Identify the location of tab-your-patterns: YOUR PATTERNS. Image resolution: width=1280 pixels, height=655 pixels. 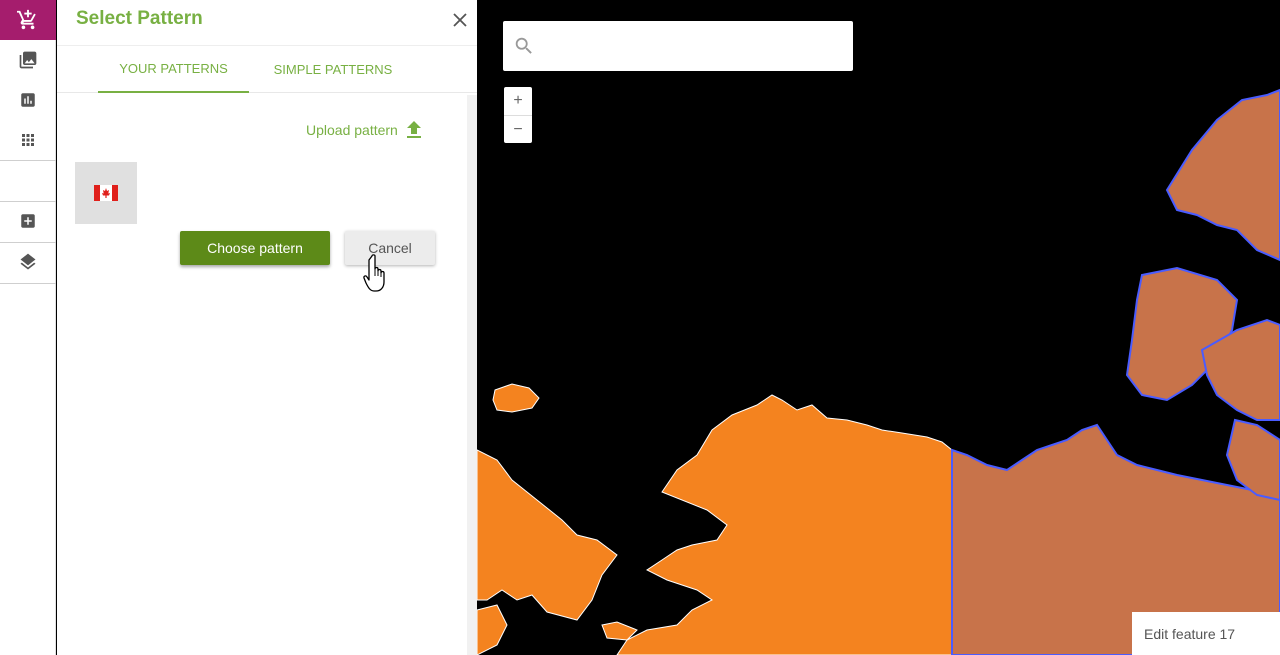
(173, 69).